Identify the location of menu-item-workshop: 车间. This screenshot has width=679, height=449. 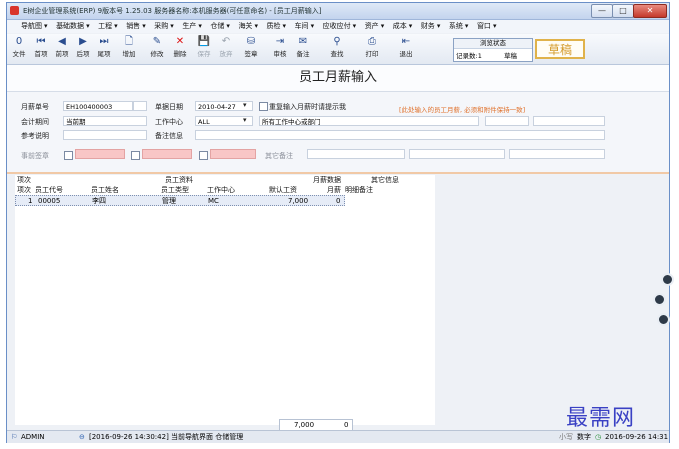
(302, 26).